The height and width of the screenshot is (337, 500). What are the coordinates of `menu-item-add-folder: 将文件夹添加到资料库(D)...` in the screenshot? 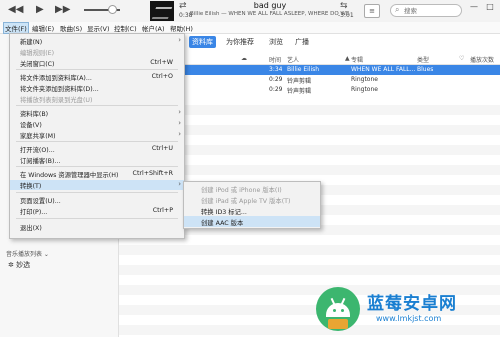 It's located at (97, 88).